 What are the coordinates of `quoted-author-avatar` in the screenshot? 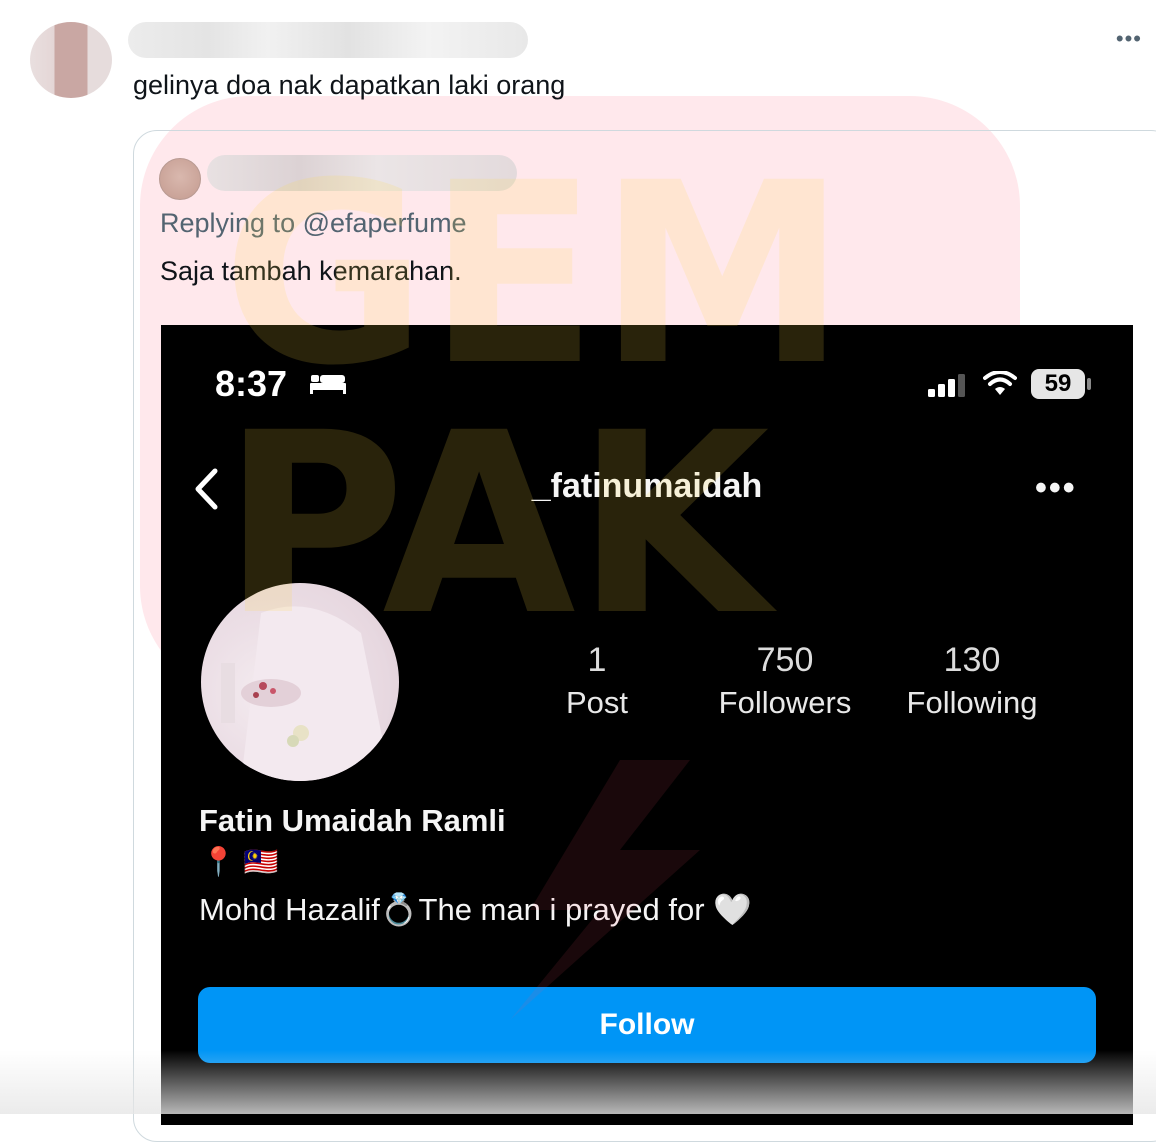 It's located at (180, 179).